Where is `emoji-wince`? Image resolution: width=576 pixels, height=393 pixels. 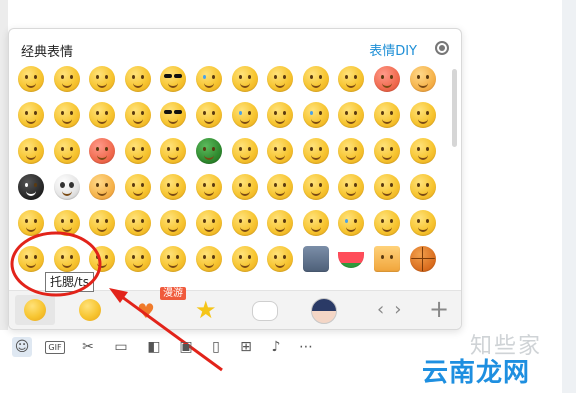 emoji-wince is located at coordinates (316, 79).